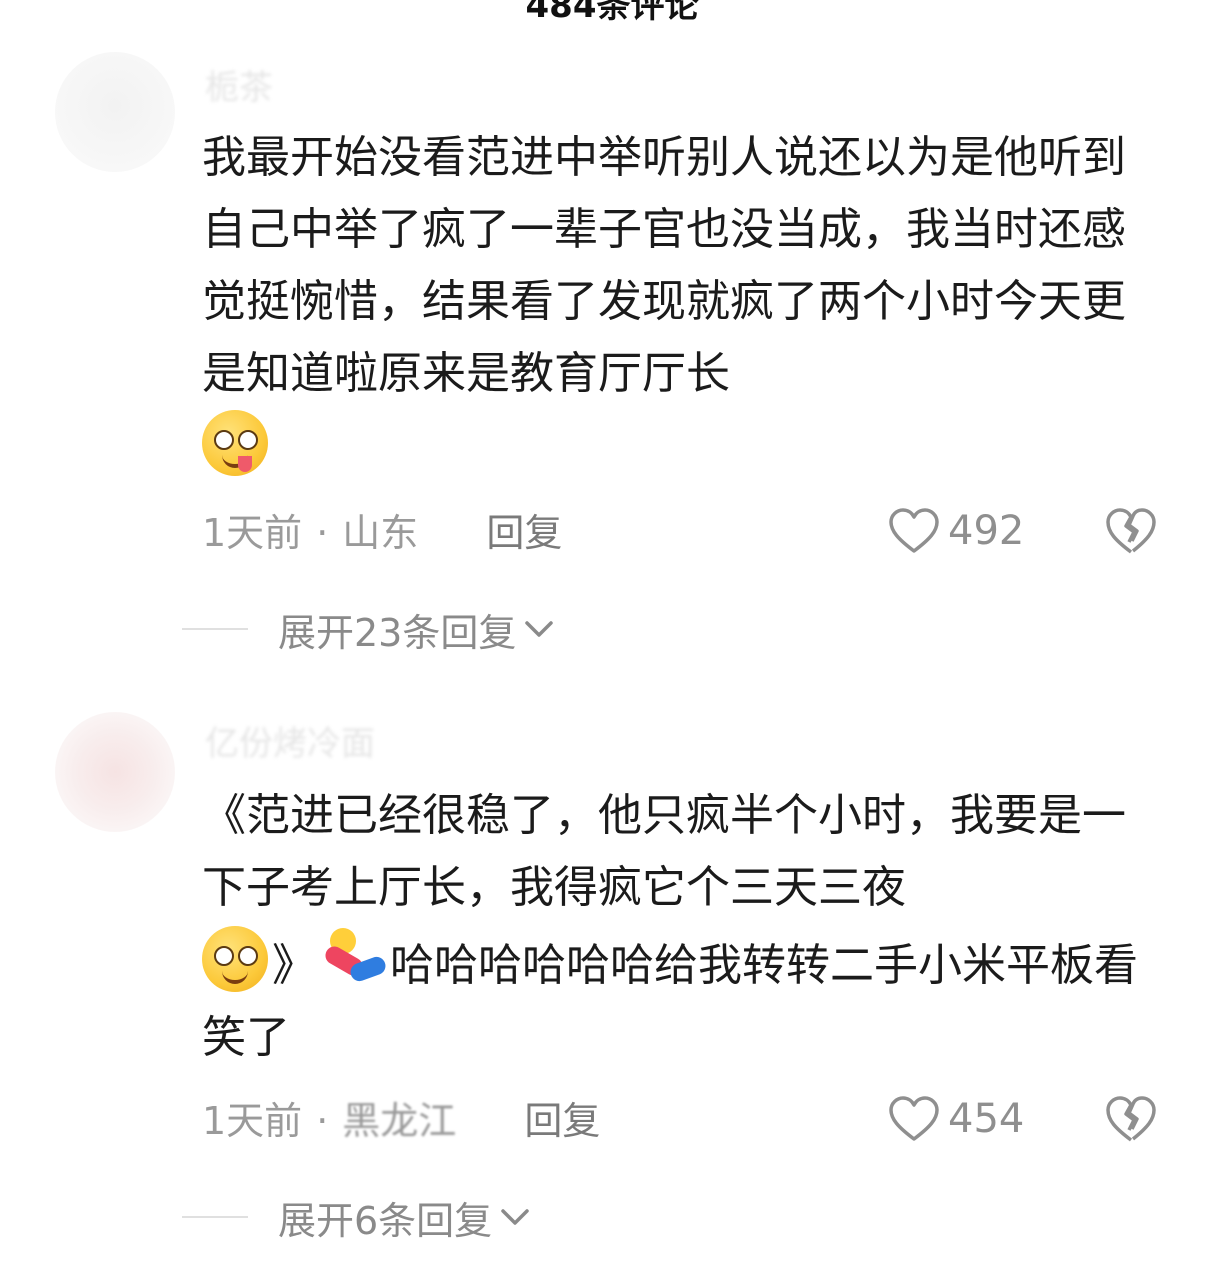 Image resolution: width=1224 pixels, height=1283 pixels. I want to click on smile-emoji, so click(235, 959).